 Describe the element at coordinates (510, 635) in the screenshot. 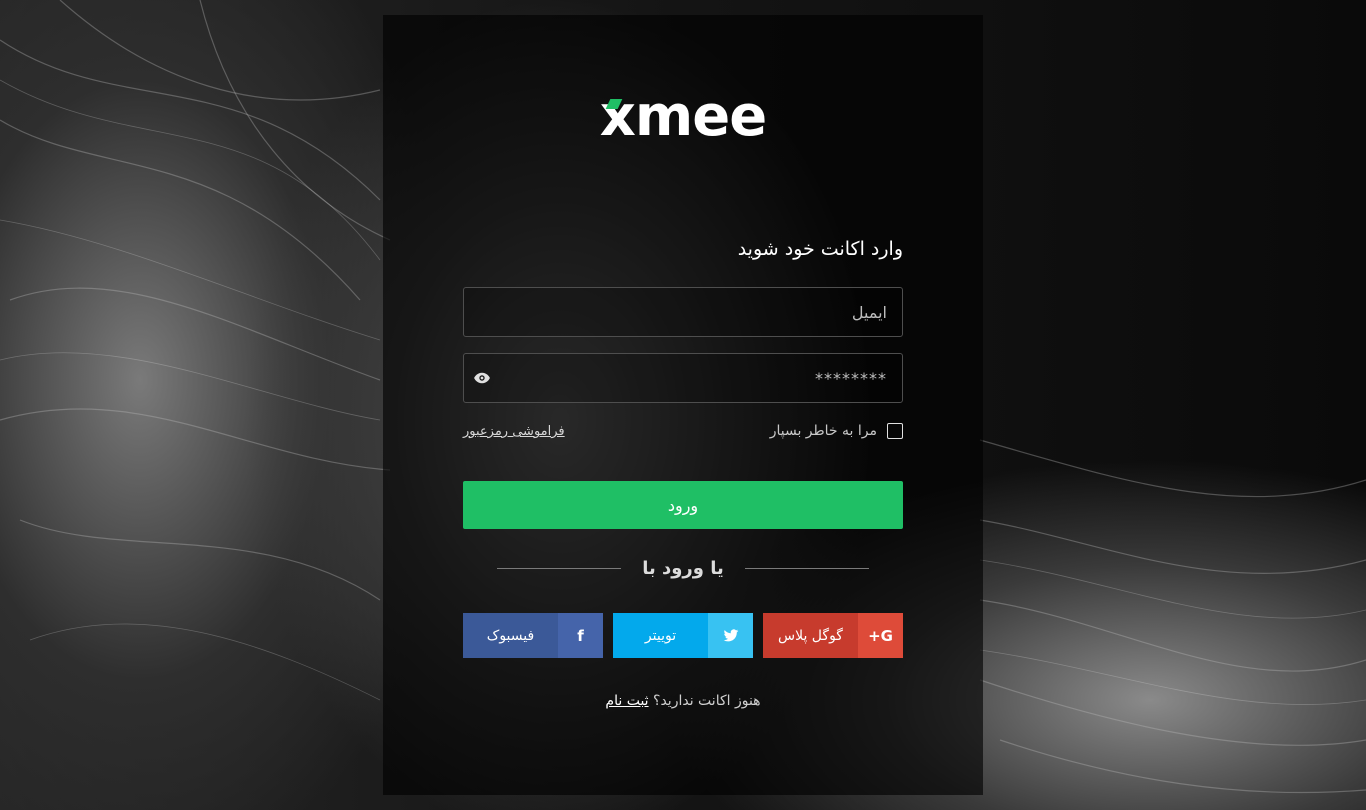

I see `facebook-label: فیسبوک` at that location.